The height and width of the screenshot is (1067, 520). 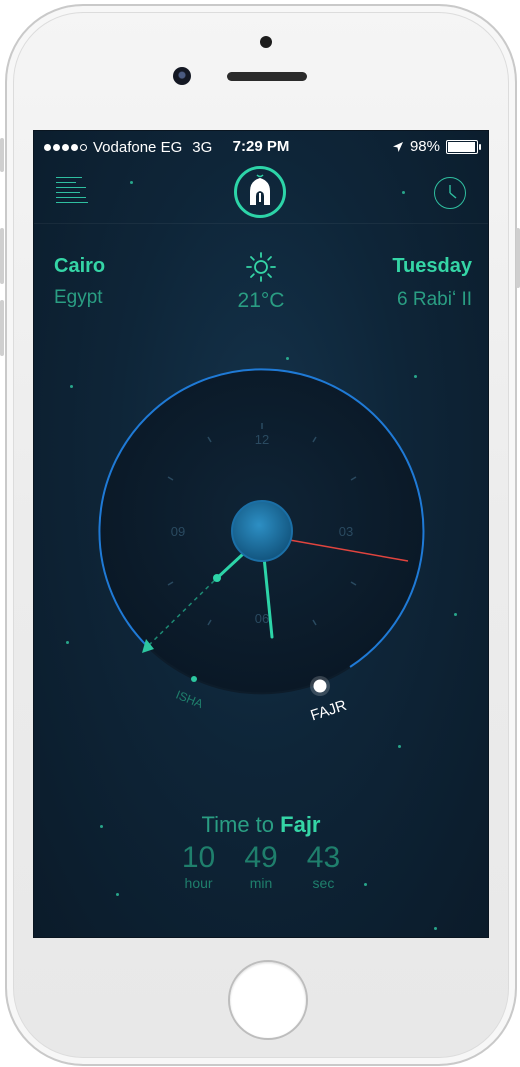 I want to click on status-time: 7:29 PM, so click(x=261, y=146).